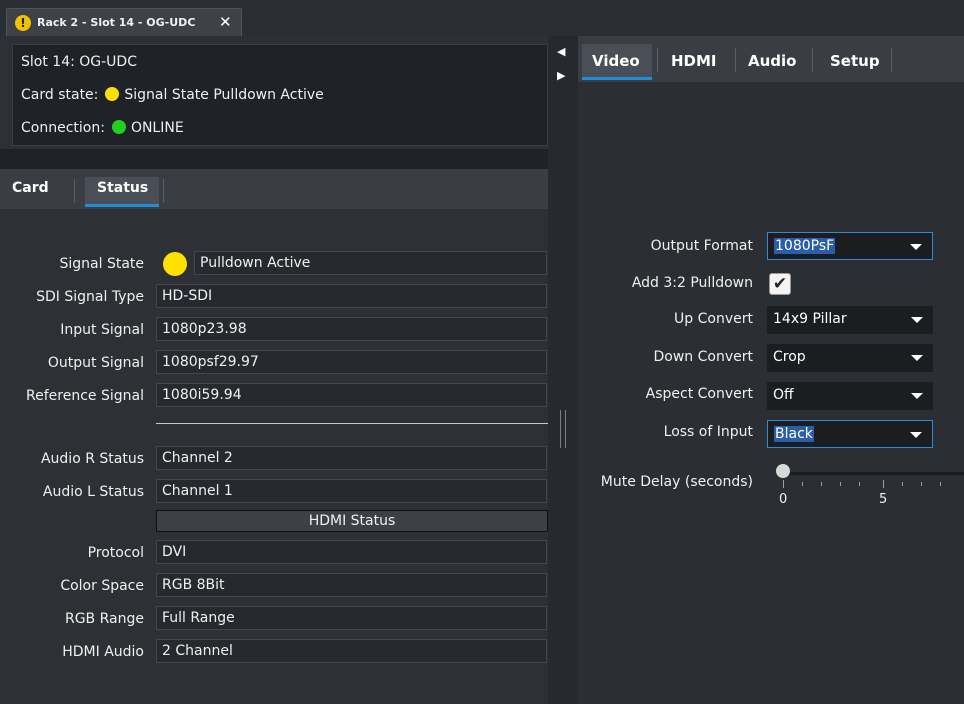 The height and width of the screenshot is (704, 964). What do you see at coordinates (351, 552) in the screenshot?
I see `protocol-field: DVI` at bounding box center [351, 552].